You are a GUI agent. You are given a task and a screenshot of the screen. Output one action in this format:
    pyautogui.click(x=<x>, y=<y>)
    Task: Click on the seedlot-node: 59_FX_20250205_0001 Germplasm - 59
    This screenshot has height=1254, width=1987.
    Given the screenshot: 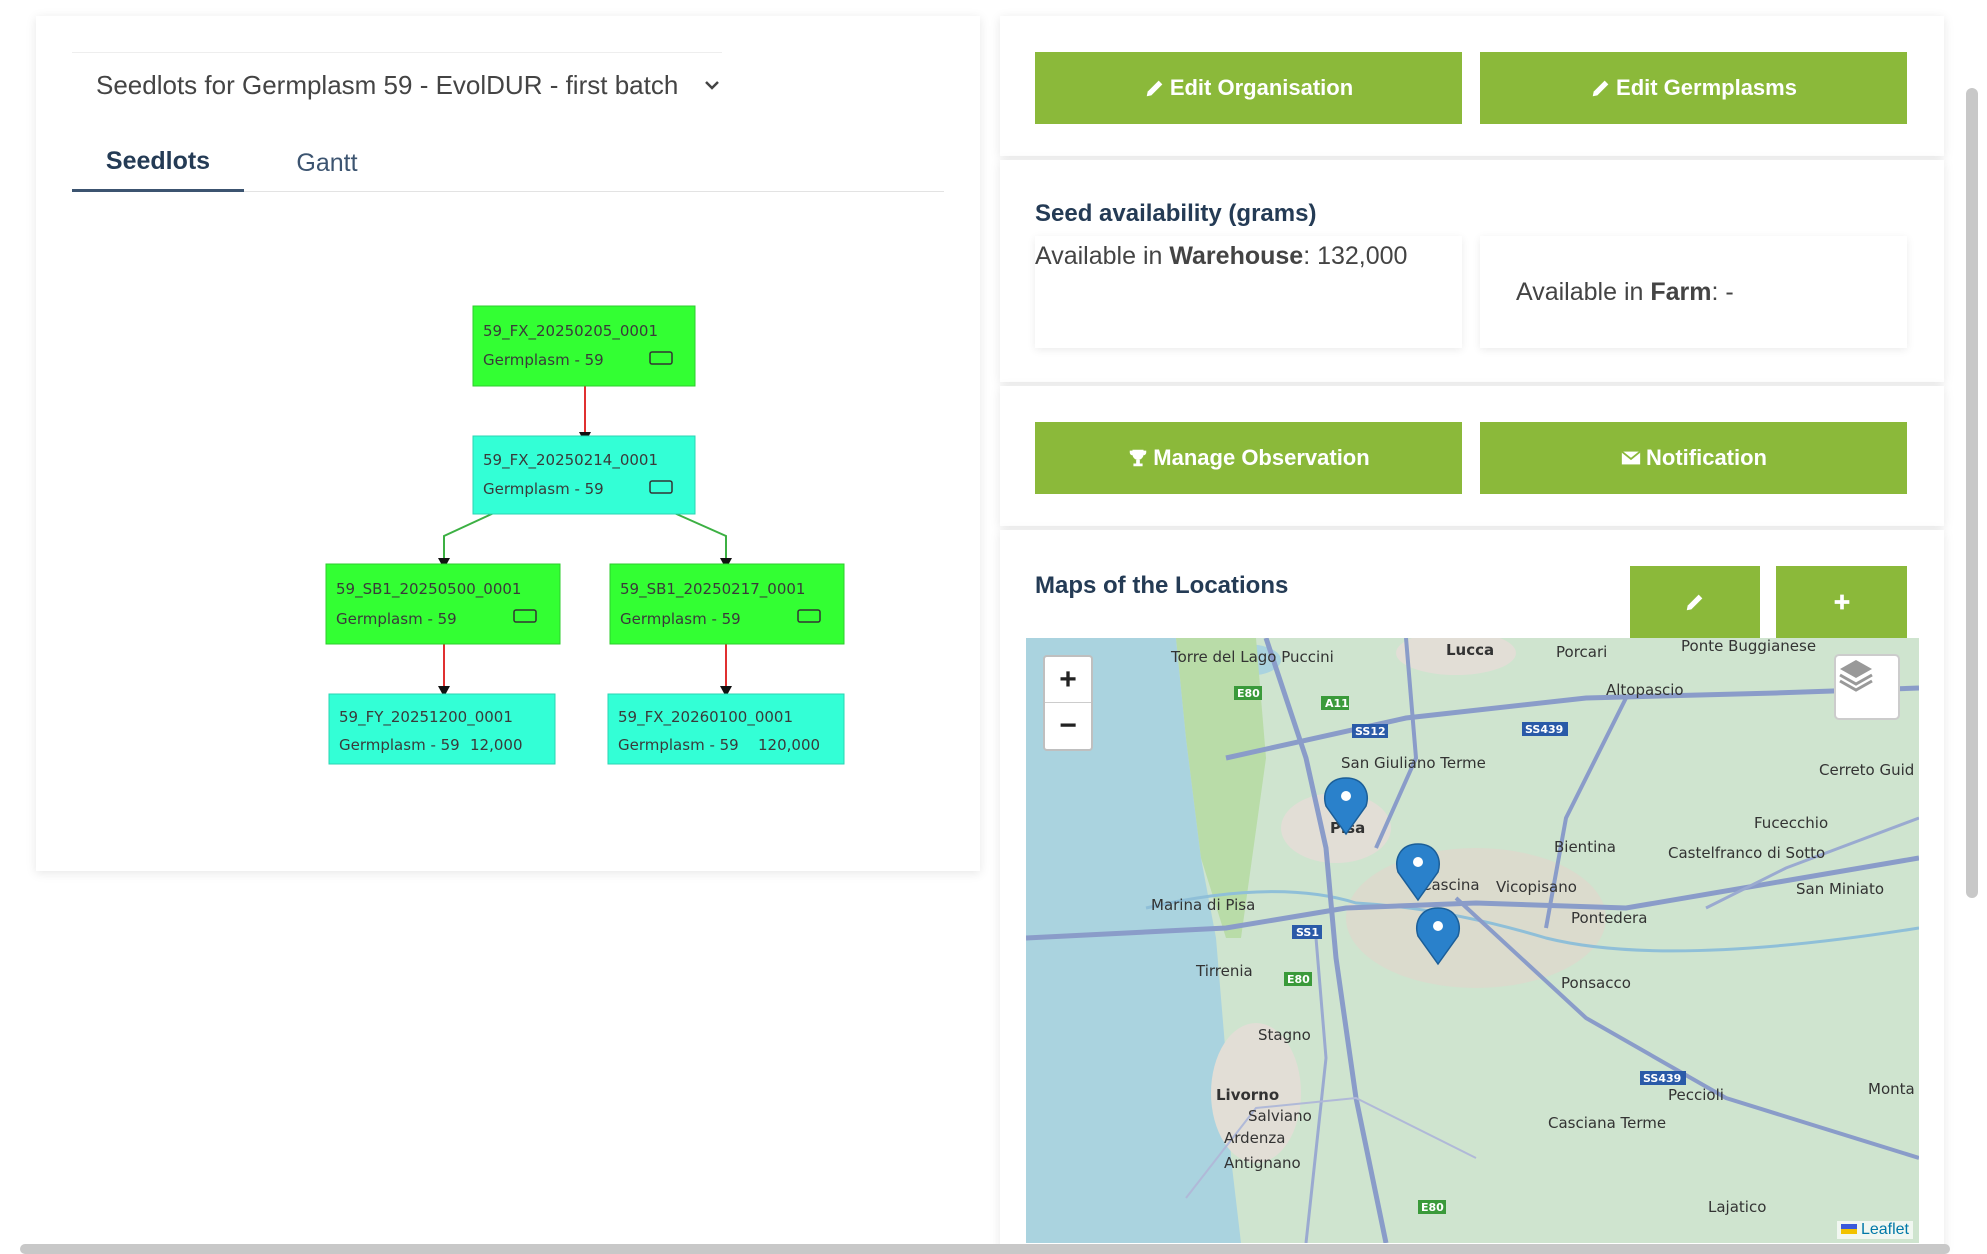 What is the action you would take?
    pyautogui.click(x=584, y=346)
    